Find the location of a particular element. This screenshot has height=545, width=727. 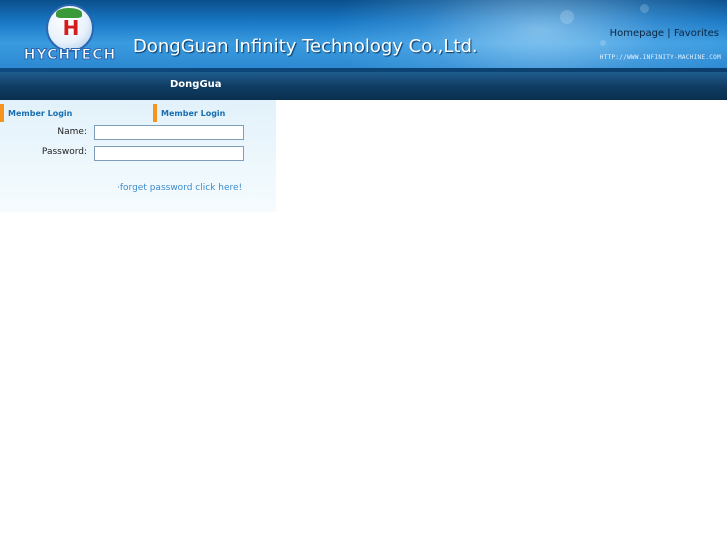

password-label: Password: is located at coordinates (64, 152).